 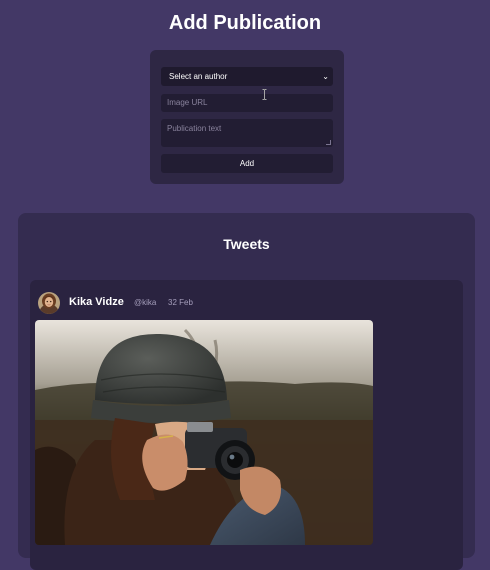 I want to click on add-button: Add, so click(x=247, y=163).